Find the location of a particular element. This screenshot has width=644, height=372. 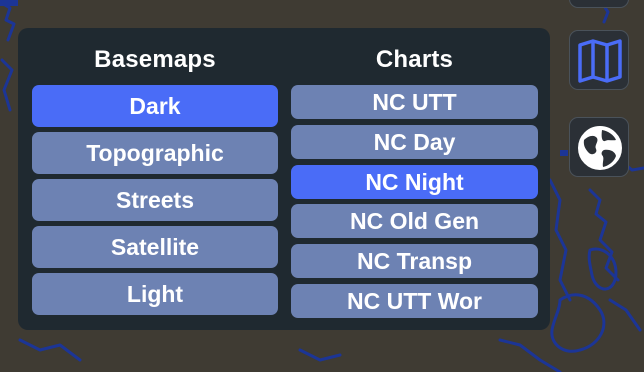

map-toggle-button is located at coordinates (599, 60).